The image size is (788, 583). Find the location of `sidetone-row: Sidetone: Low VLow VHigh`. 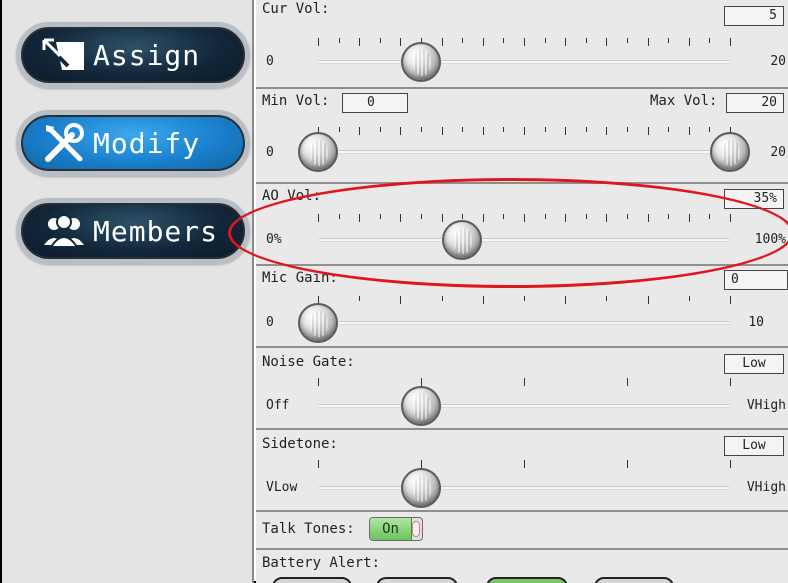

sidetone-row: Sidetone: Low VLow VHigh is located at coordinates (522, 471).